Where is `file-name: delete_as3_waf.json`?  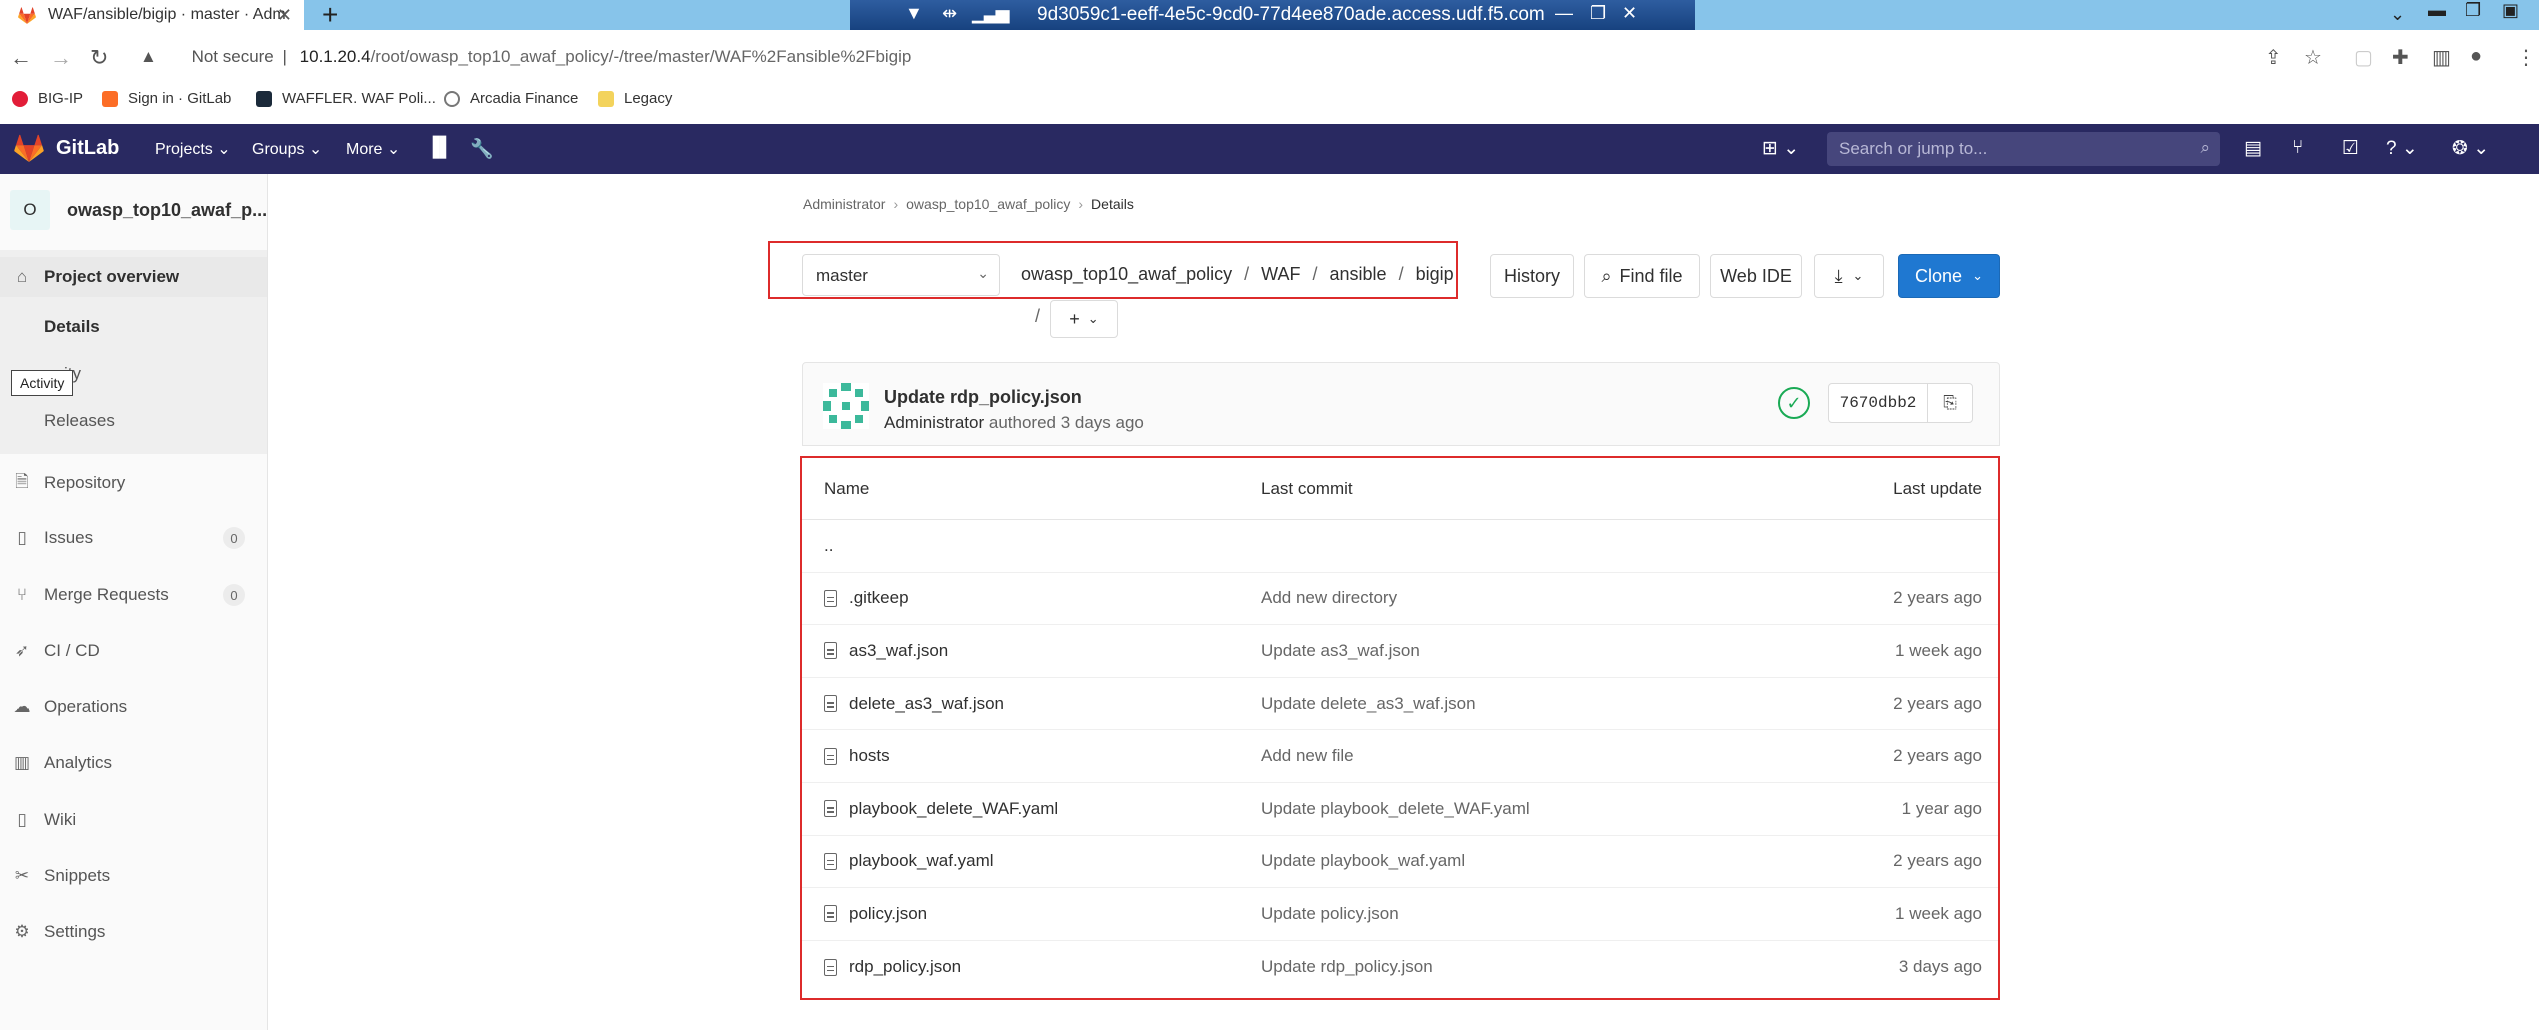
file-name: delete_as3_waf.json is located at coordinates (926, 704).